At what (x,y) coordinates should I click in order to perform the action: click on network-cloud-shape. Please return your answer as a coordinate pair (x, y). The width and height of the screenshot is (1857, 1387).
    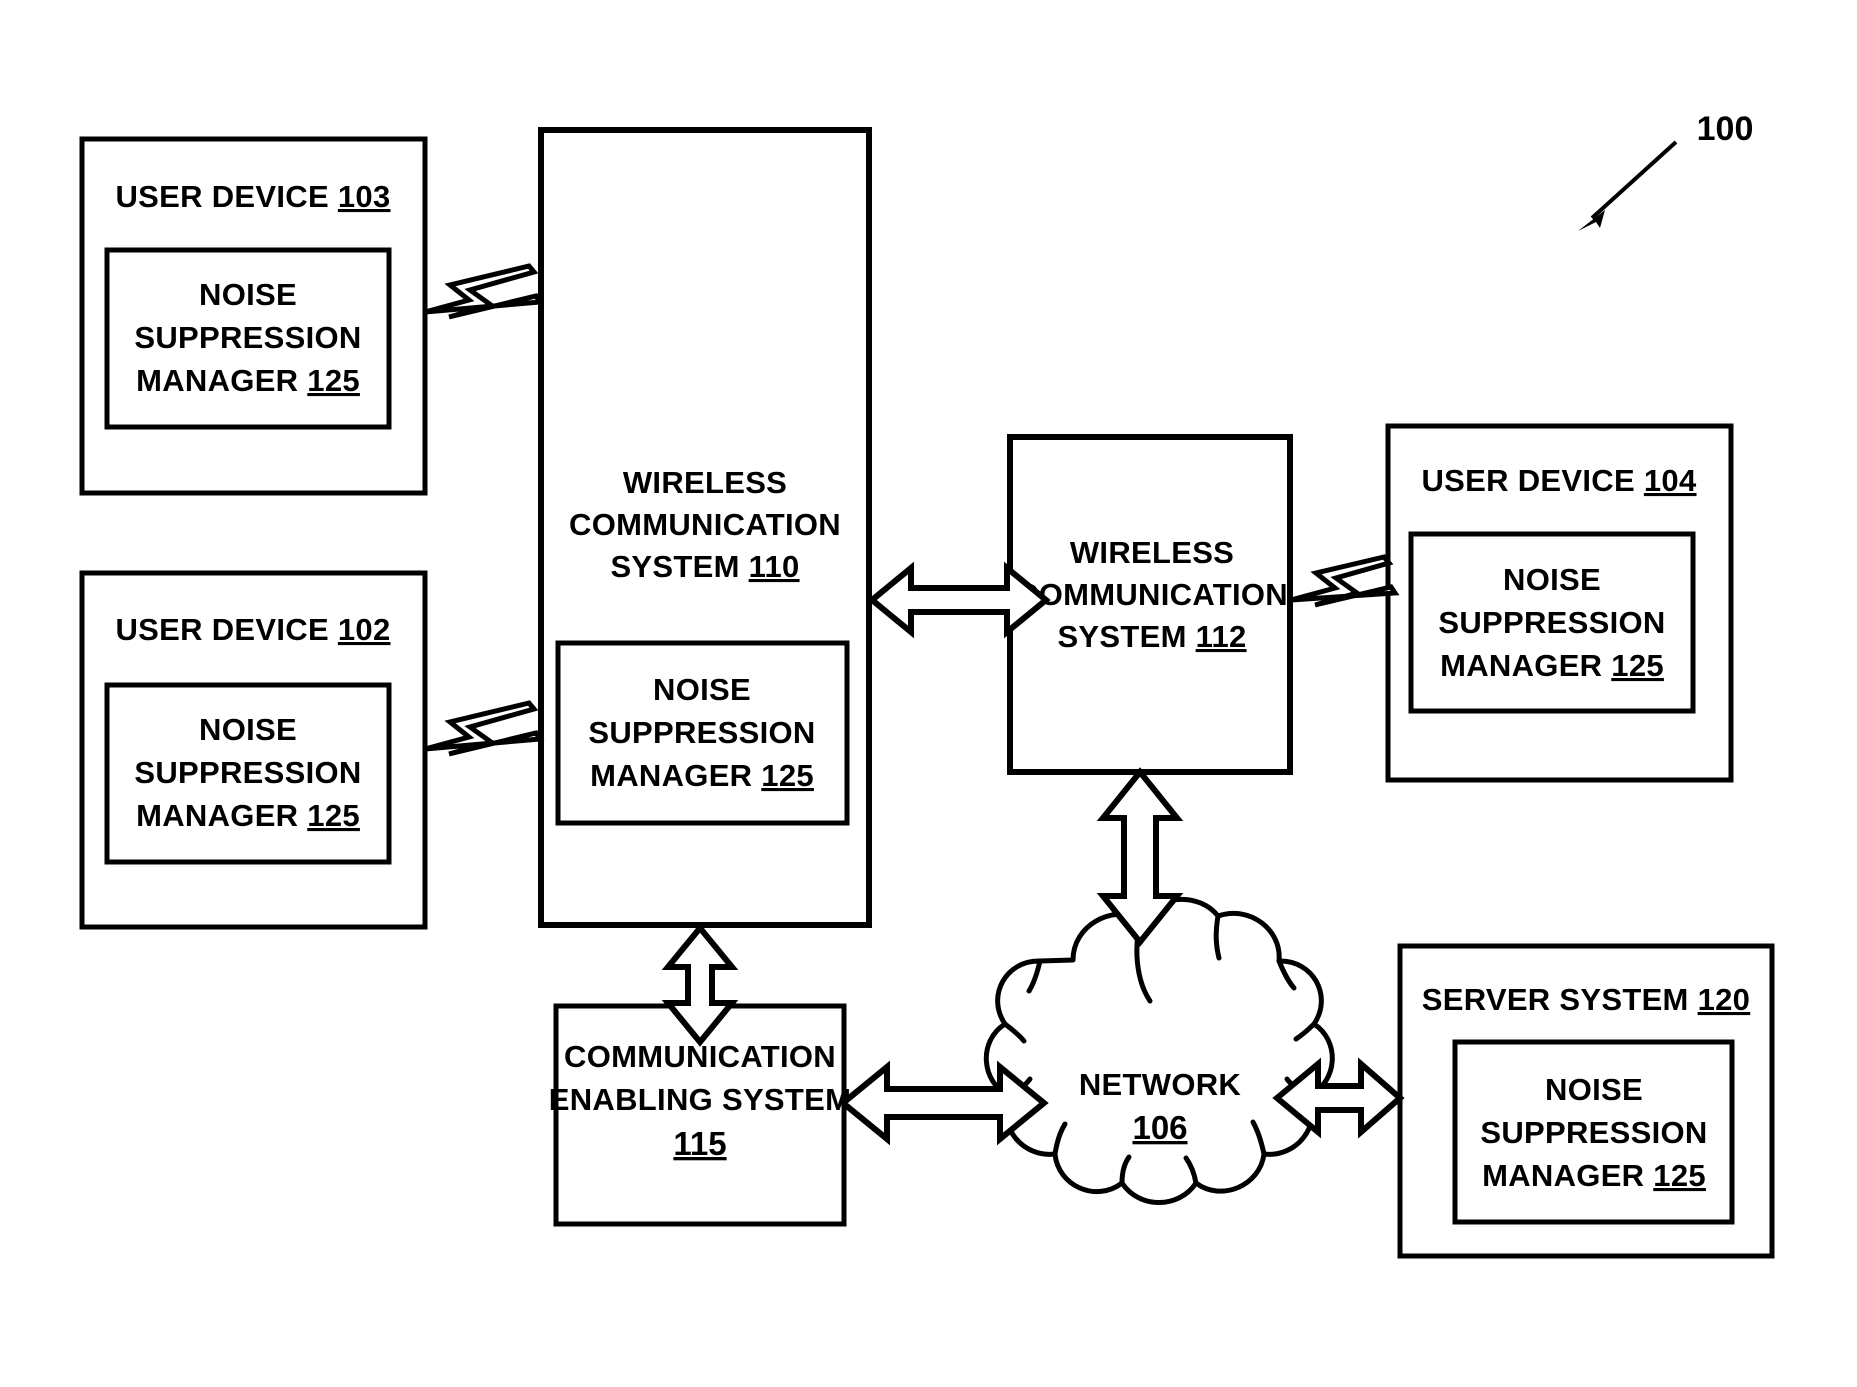
    Looking at the image, I should click on (1159, 1050).